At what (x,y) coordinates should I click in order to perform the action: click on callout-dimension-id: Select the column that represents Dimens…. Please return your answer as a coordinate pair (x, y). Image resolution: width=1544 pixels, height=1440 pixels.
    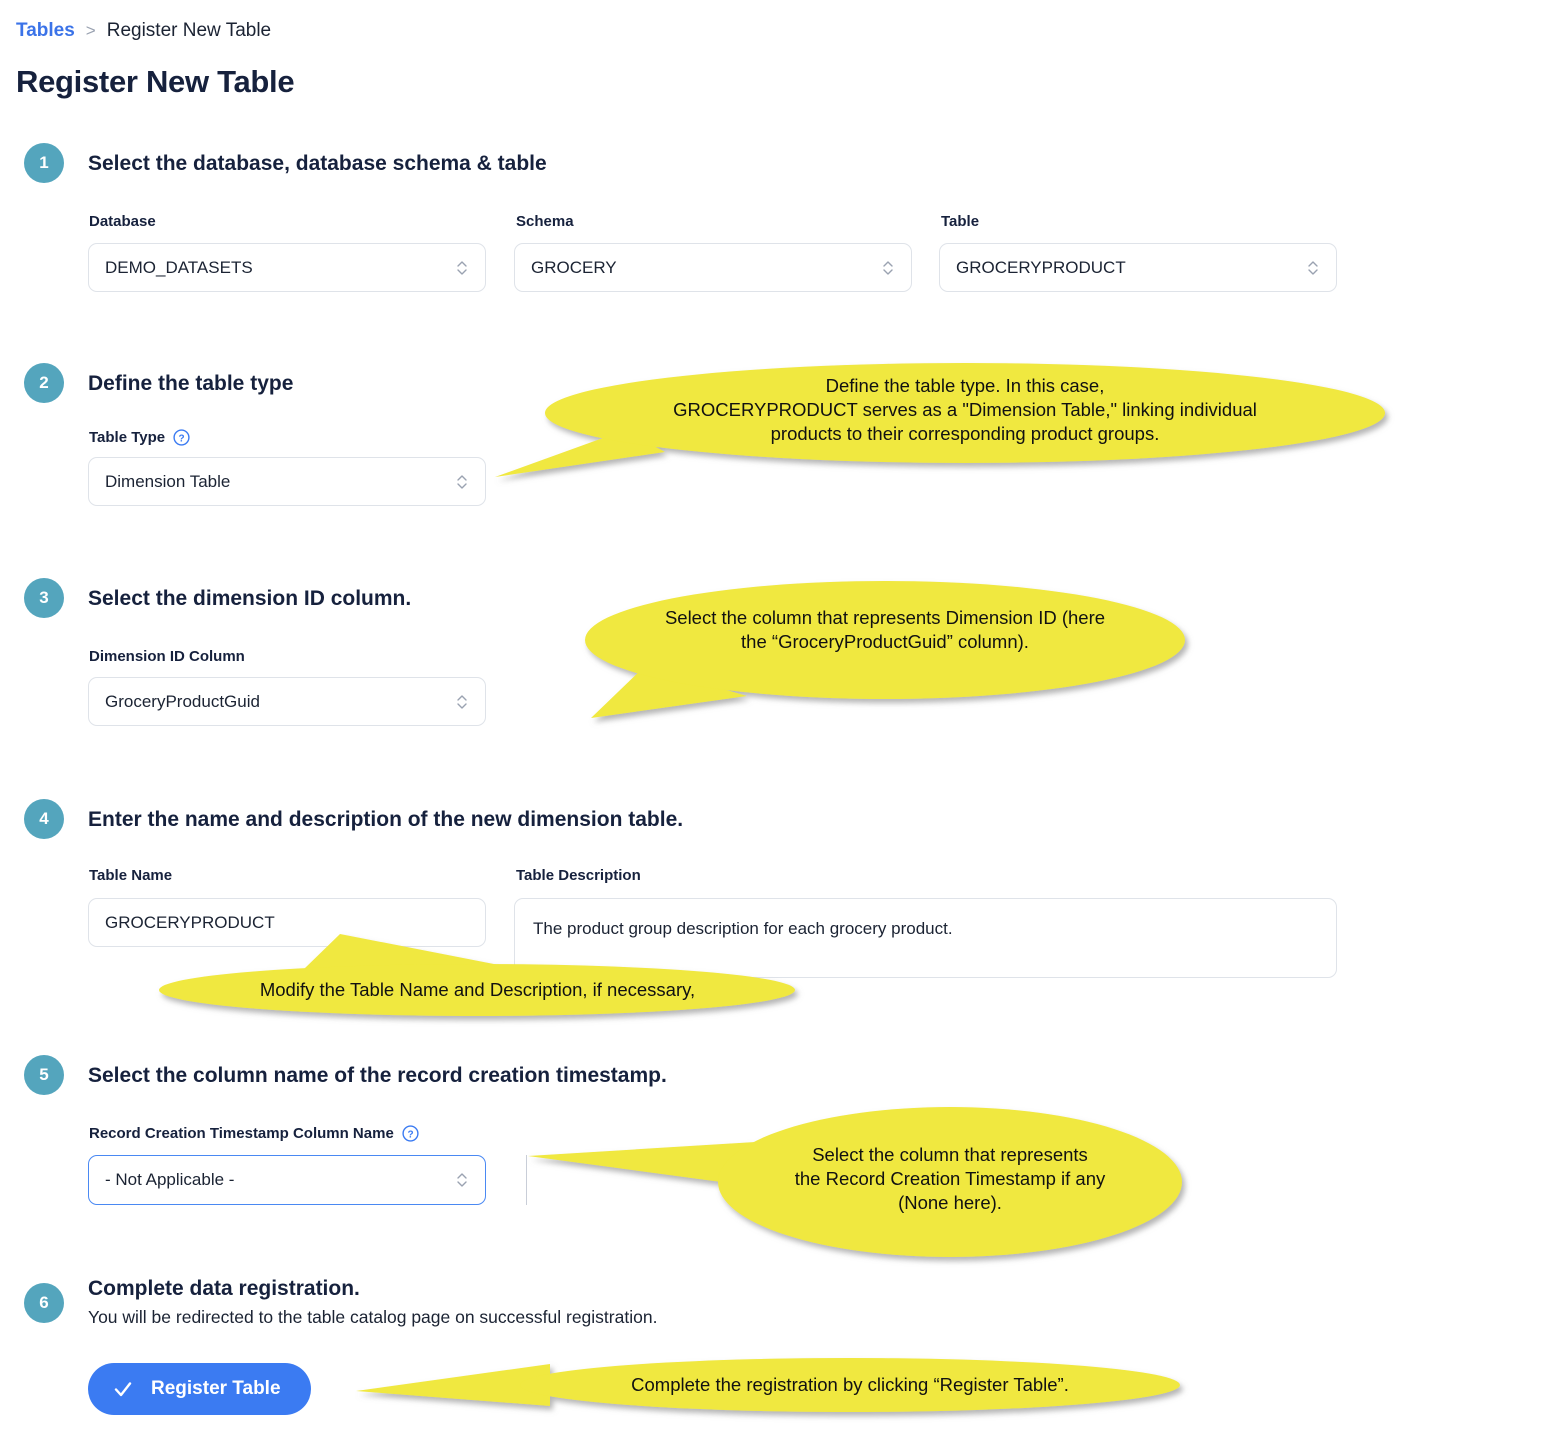
    Looking at the image, I should click on (890, 650).